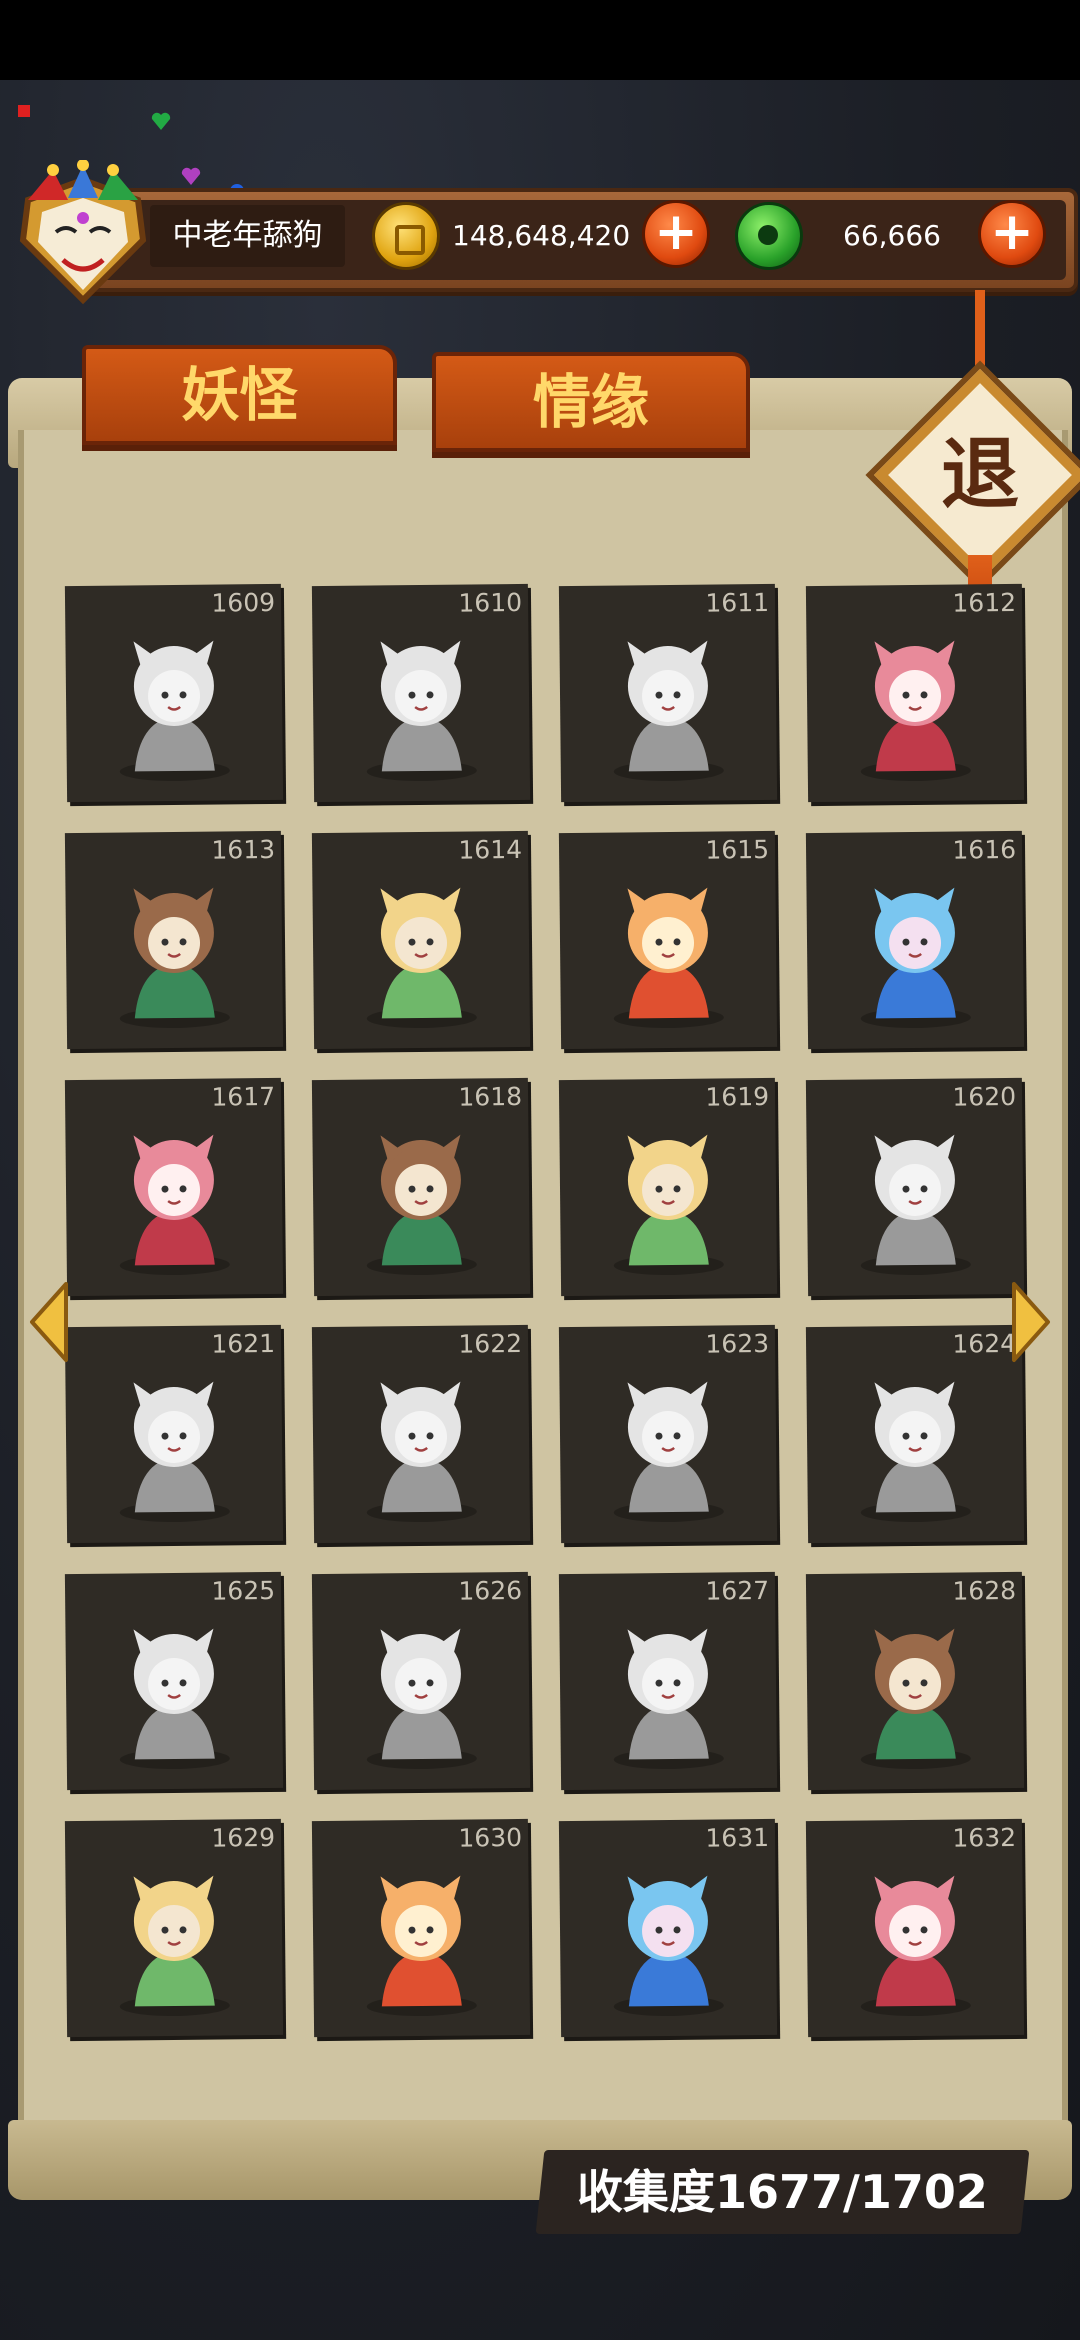 This screenshot has height=2340, width=1080. Describe the element at coordinates (421, 1699) in the screenshot. I see `horned-girl-smoke-icon` at that location.